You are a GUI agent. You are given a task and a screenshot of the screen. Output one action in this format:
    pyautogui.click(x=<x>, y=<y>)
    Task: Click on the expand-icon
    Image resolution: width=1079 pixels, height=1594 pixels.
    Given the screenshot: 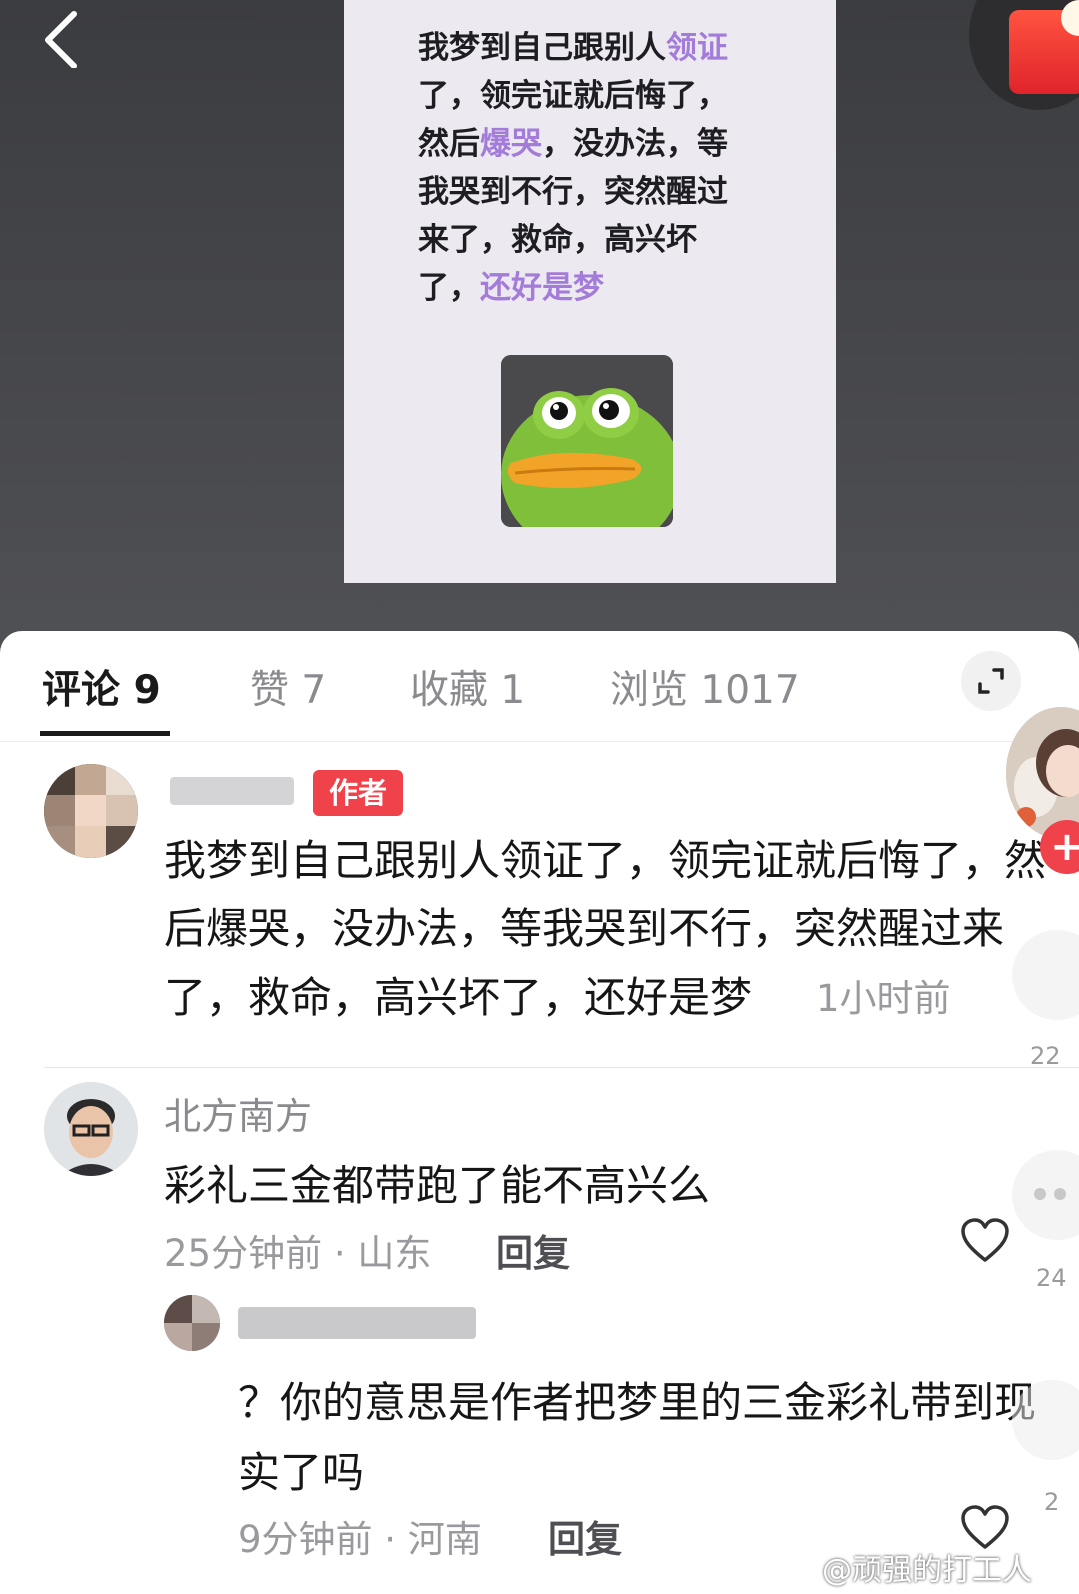 What is the action you would take?
    pyautogui.click(x=991, y=681)
    